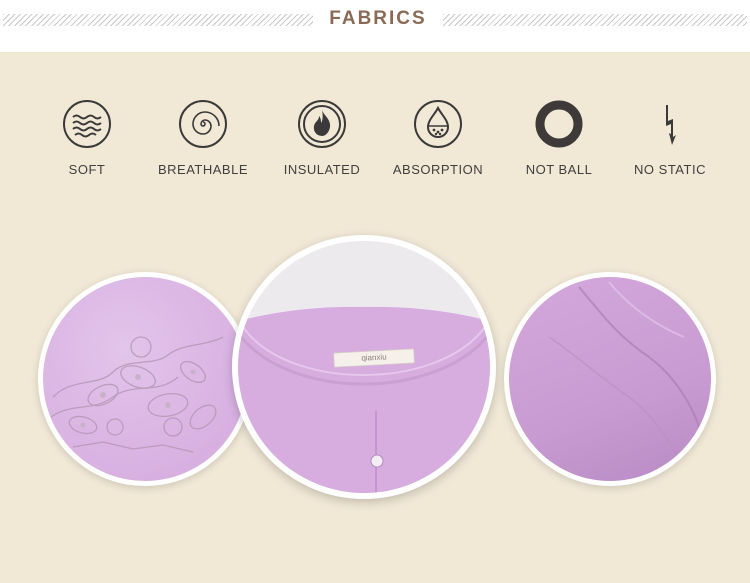  What do you see at coordinates (559, 124) in the screenshot?
I see `ring-icon` at bounding box center [559, 124].